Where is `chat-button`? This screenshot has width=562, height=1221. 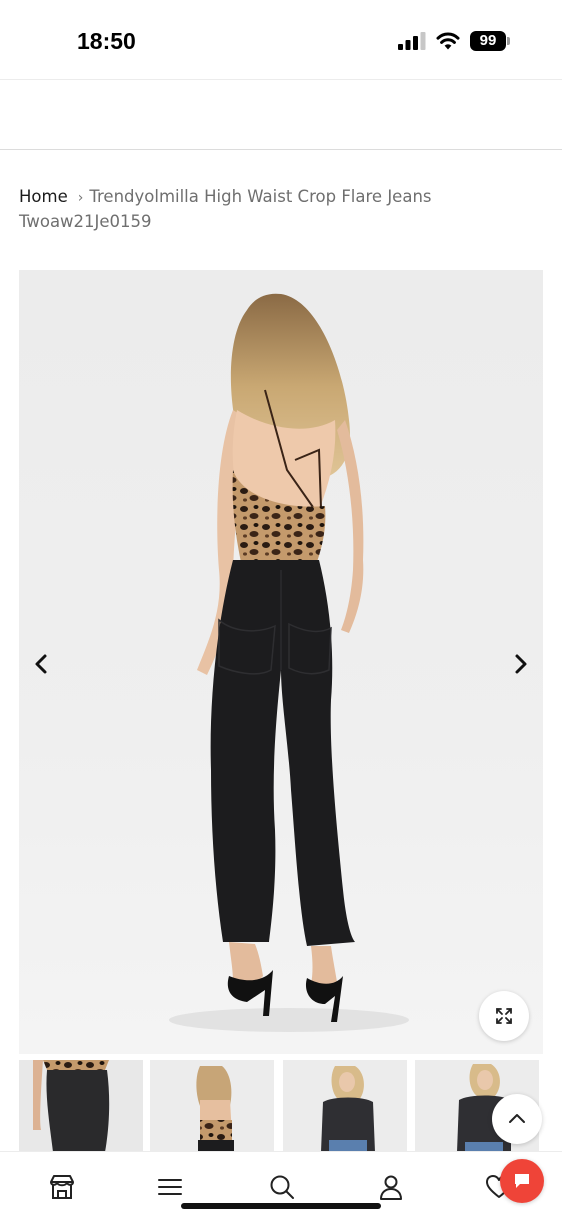
chat-button is located at coordinates (522, 1181).